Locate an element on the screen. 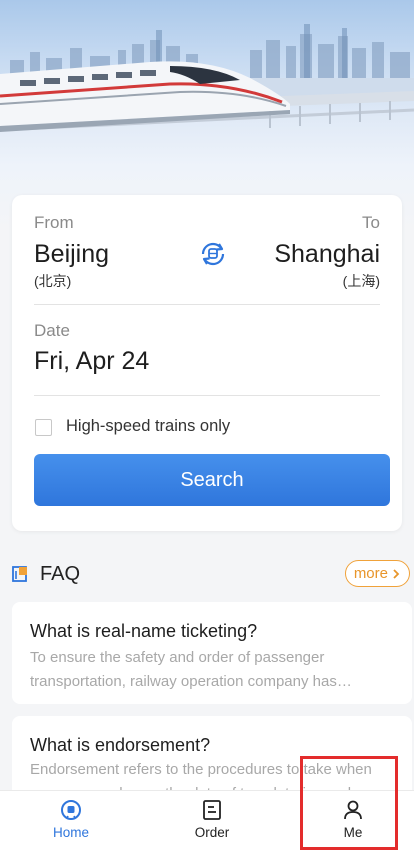  swap-icon is located at coordinates (213, 254).